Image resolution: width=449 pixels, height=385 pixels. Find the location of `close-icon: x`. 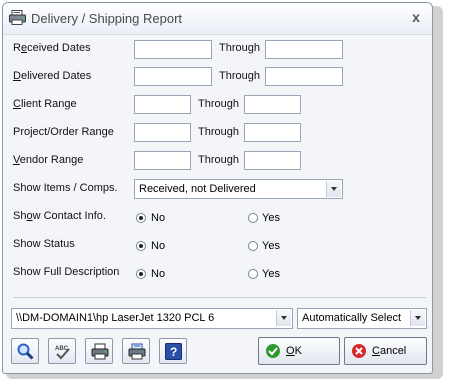

close-icon: x is located at coordinates (416, 17).